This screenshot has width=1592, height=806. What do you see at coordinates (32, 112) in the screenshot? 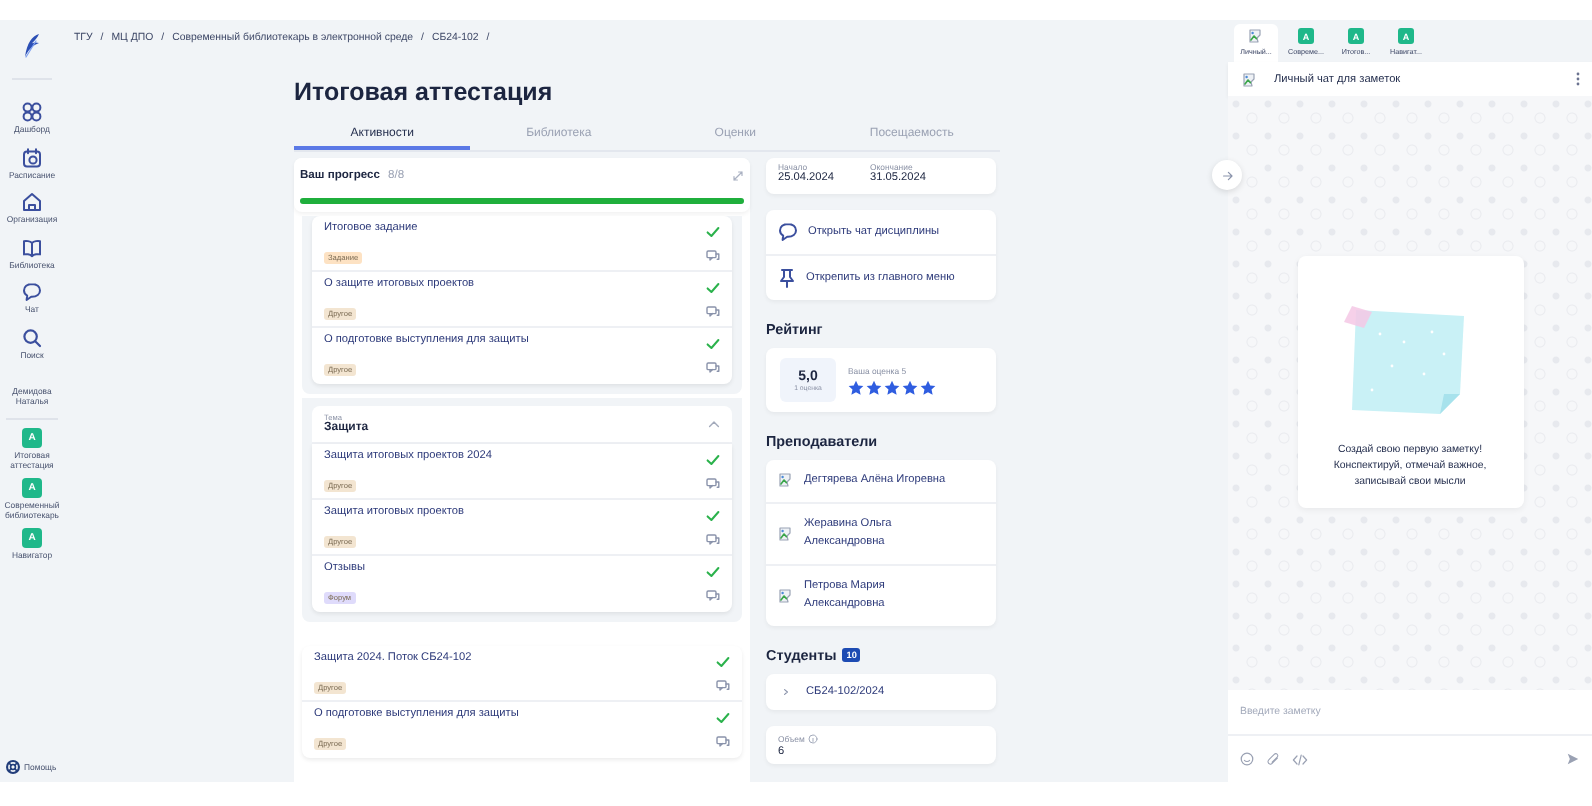
I see `dashboard-icon` at bounding box center [32, 112].